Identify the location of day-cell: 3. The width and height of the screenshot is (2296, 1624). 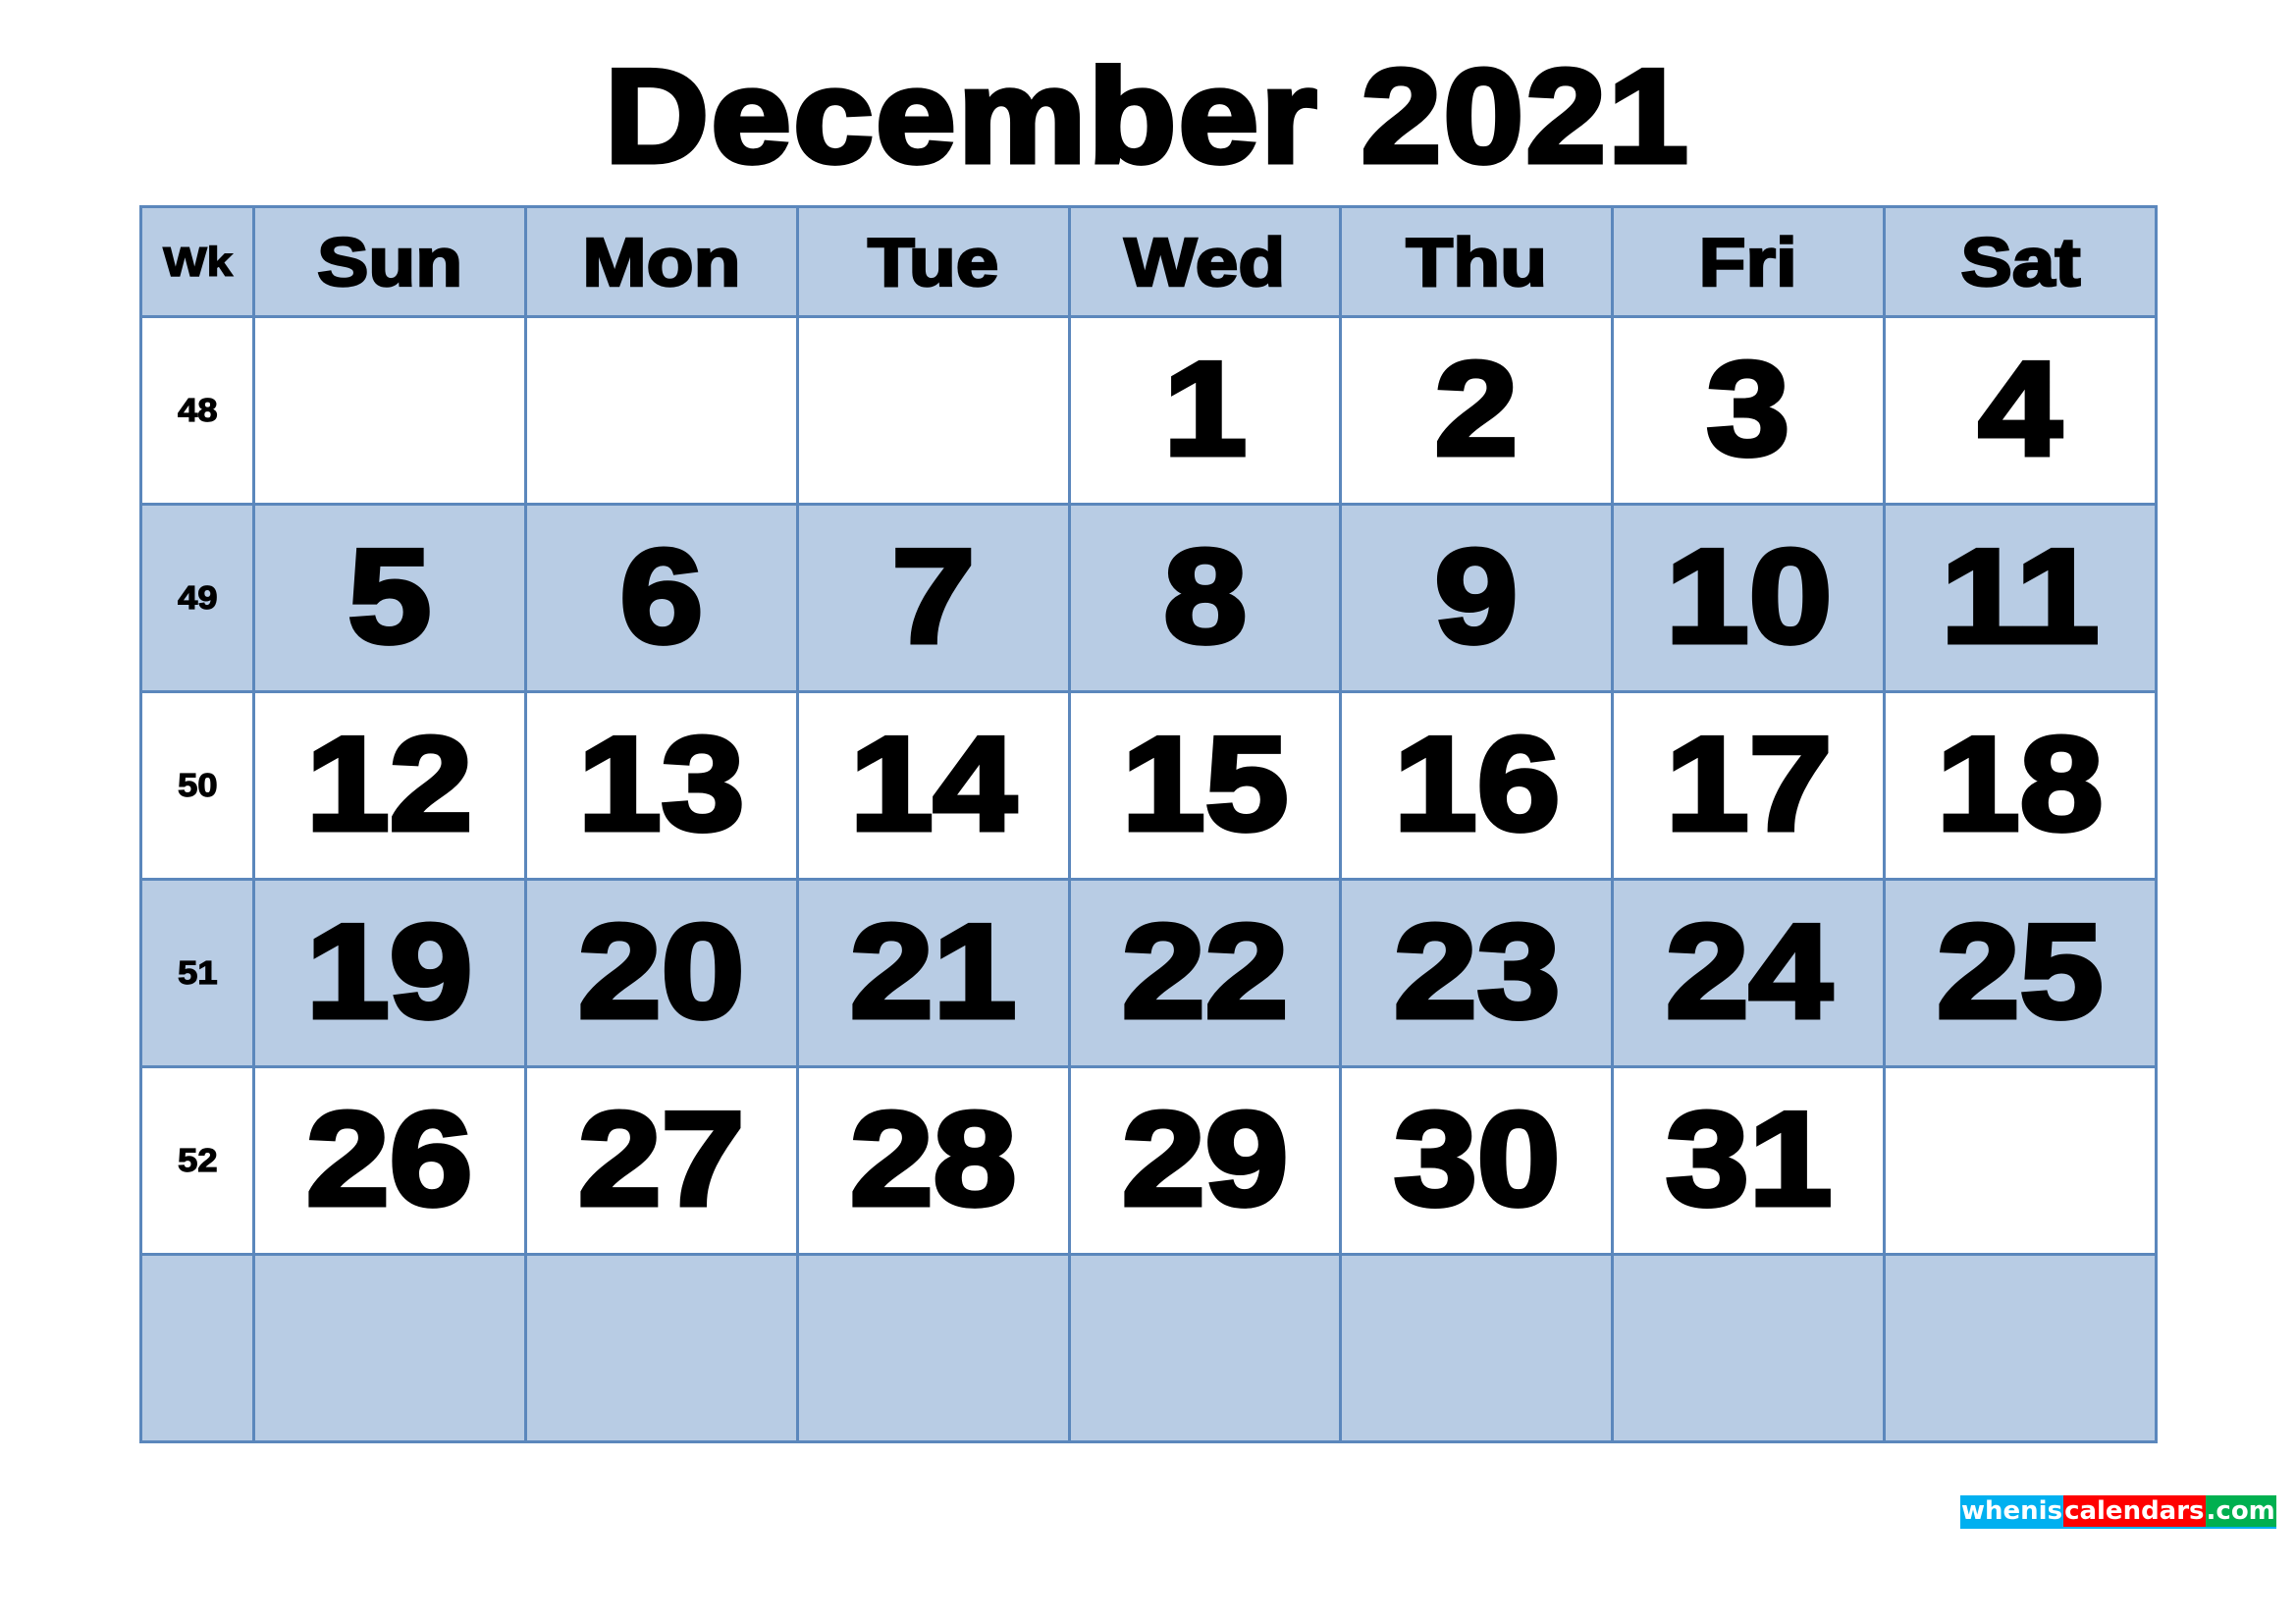
(1749, 410).